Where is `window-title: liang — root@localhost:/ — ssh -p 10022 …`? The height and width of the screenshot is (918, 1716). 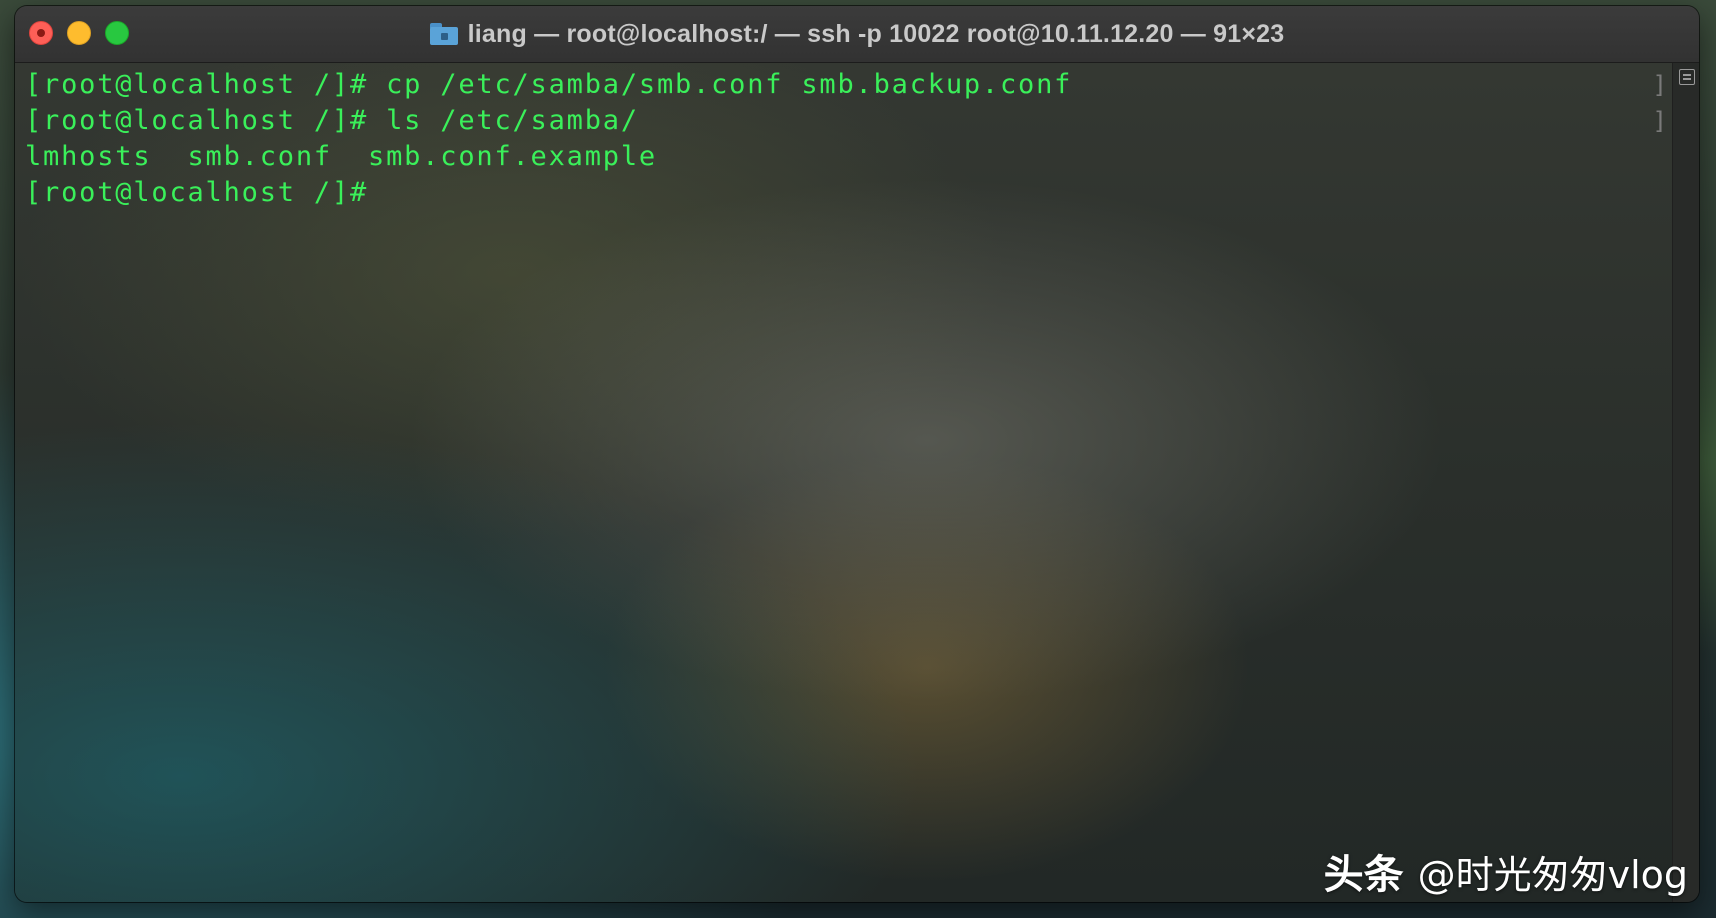 window-title: liang — root@localhost:/ — ssh -p 10022 … is located at coordinates (876, 33).